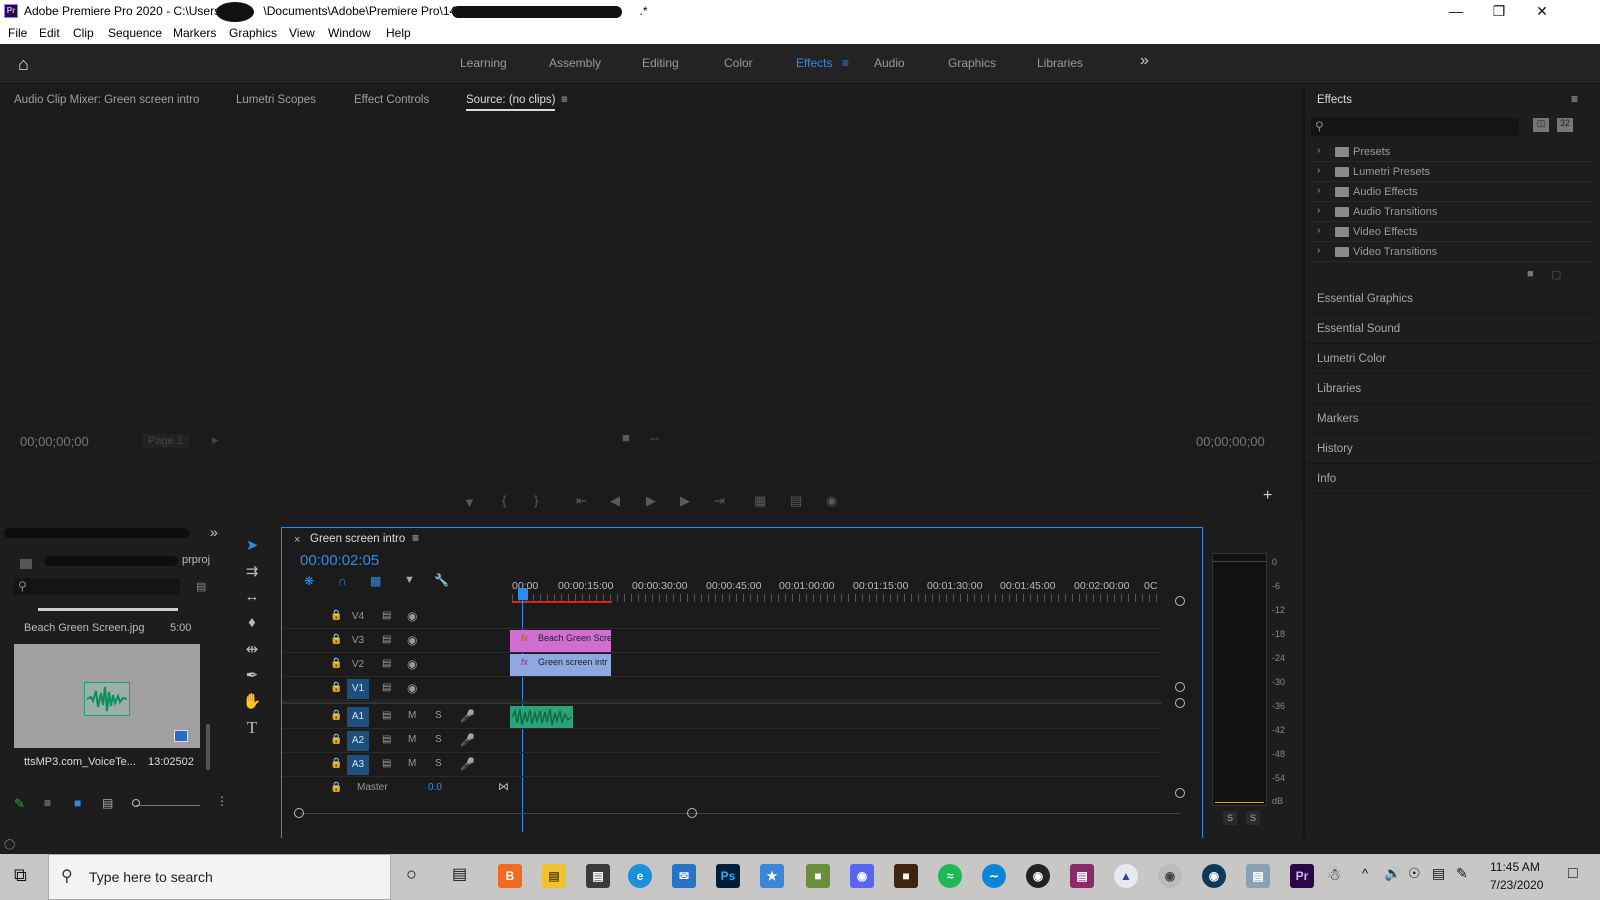  I want to click on tab-source: Source: (no clips), so click(511, 102).